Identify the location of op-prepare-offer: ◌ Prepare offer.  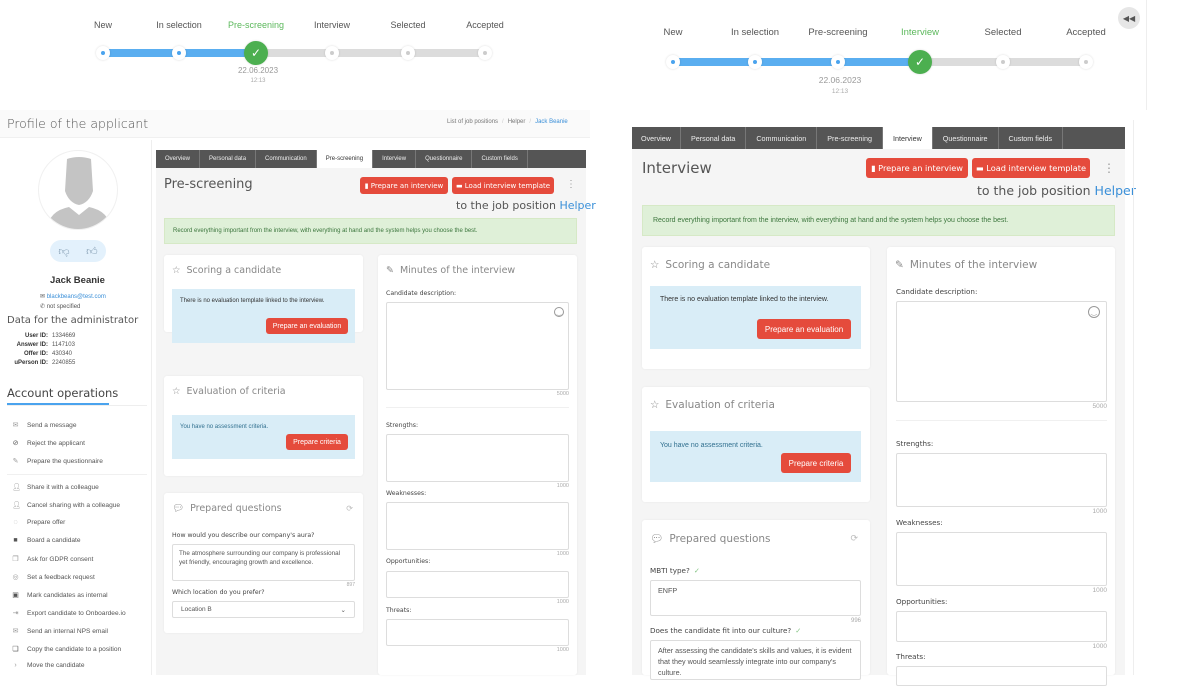
(38, 522).